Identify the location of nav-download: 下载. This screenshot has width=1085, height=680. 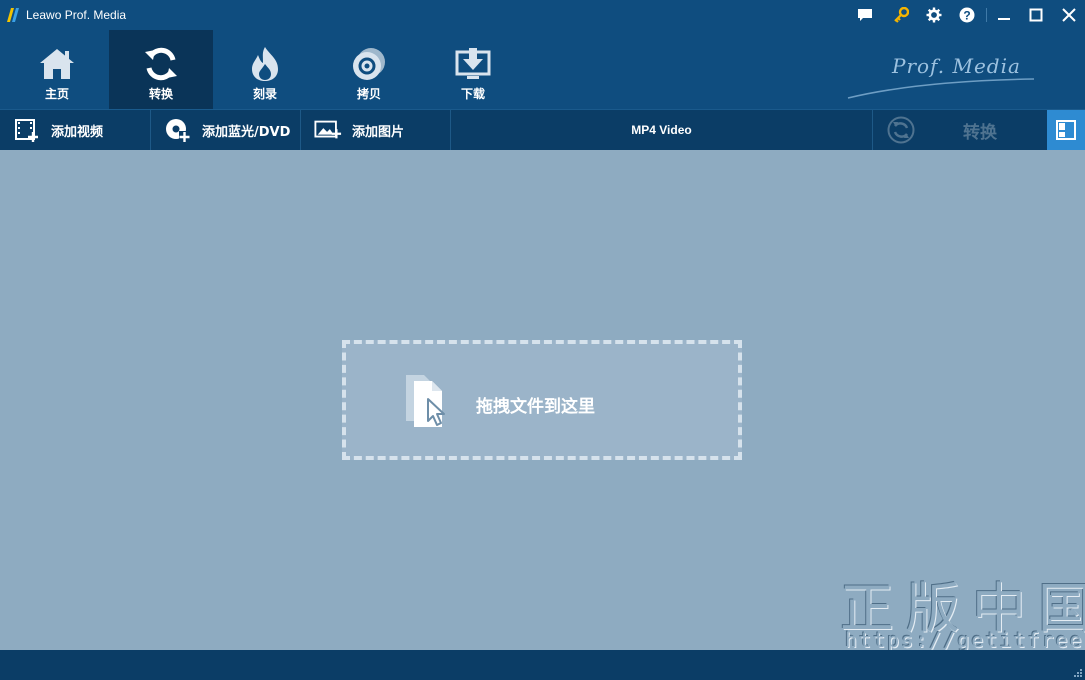
(473, 69).